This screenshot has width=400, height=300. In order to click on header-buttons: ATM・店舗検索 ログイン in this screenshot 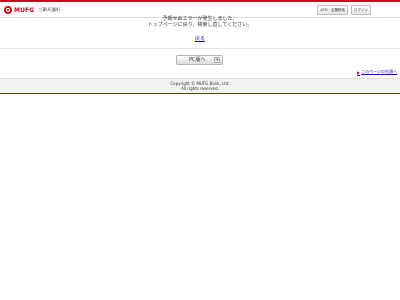, I will do `click(344, 10)`.